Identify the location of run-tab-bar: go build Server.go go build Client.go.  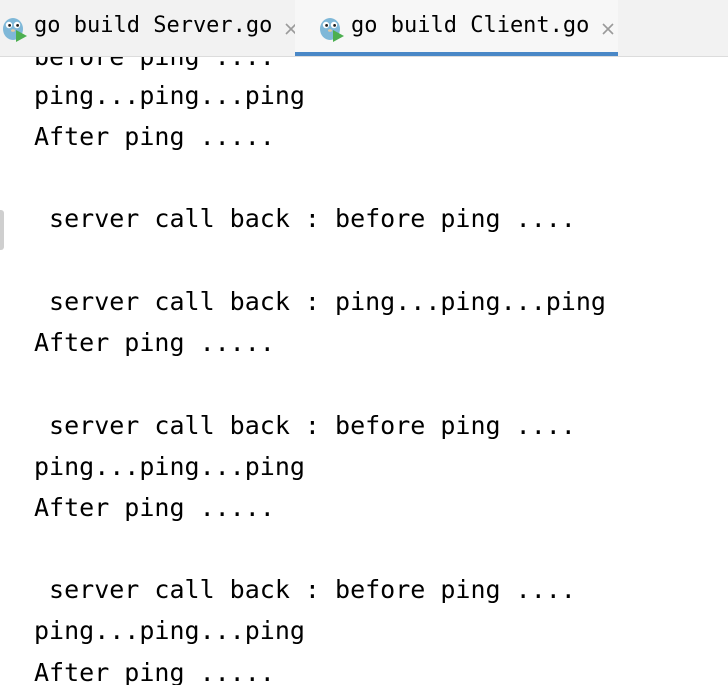
(364, 28).